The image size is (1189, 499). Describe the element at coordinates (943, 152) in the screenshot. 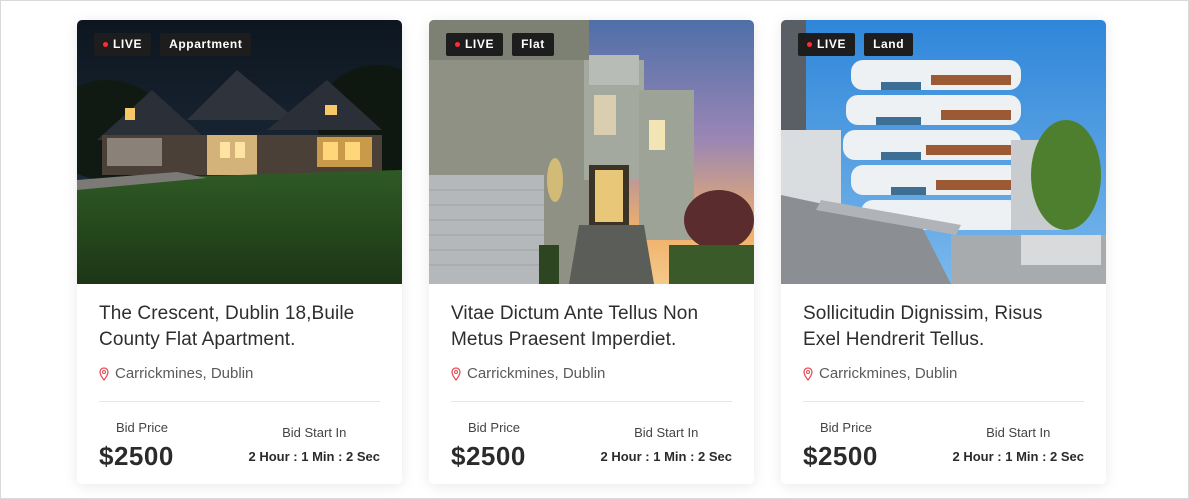

I see `property-photo: LIVE Land` at that location.